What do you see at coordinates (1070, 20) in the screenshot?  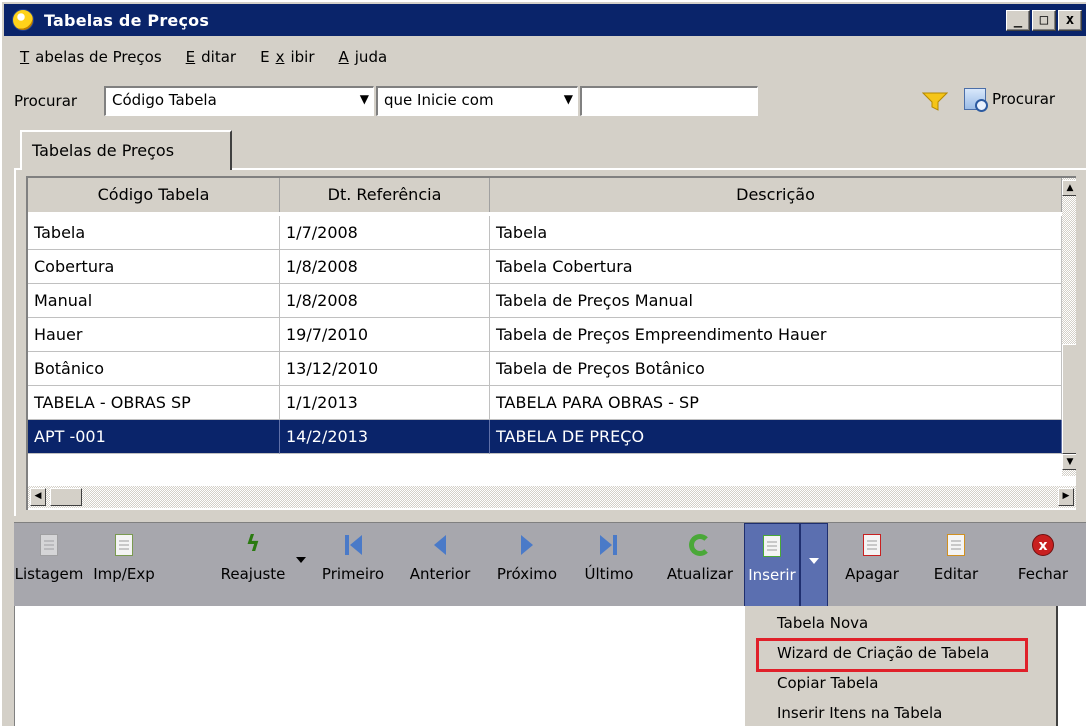 I see `close-button: x` at bounding box center [1070, 20].